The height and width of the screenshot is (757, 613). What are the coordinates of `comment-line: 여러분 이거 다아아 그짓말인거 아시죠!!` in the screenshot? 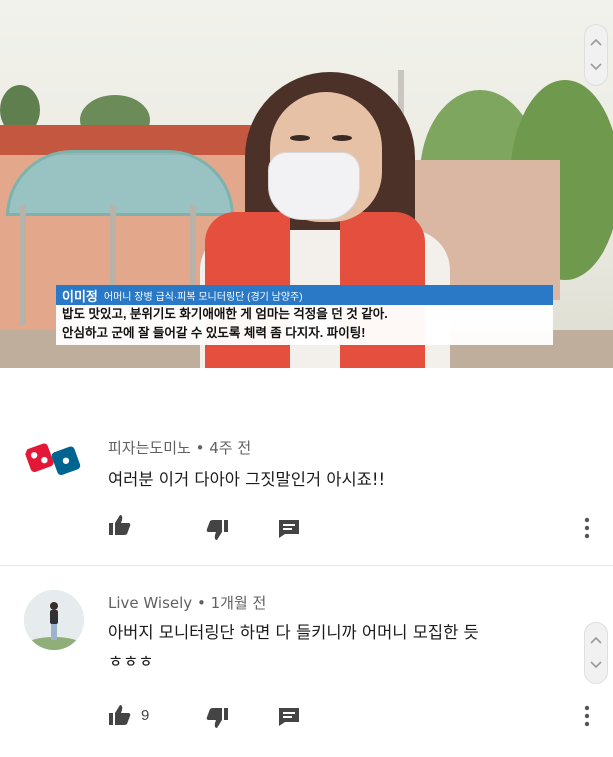 It's located at (247, 479).